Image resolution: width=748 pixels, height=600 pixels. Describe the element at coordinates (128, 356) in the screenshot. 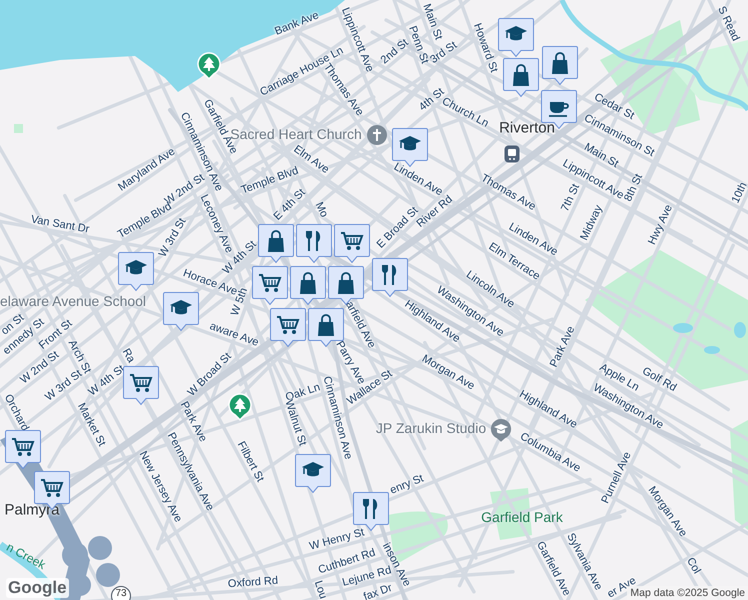

I see `street-label: Ra` at that location.